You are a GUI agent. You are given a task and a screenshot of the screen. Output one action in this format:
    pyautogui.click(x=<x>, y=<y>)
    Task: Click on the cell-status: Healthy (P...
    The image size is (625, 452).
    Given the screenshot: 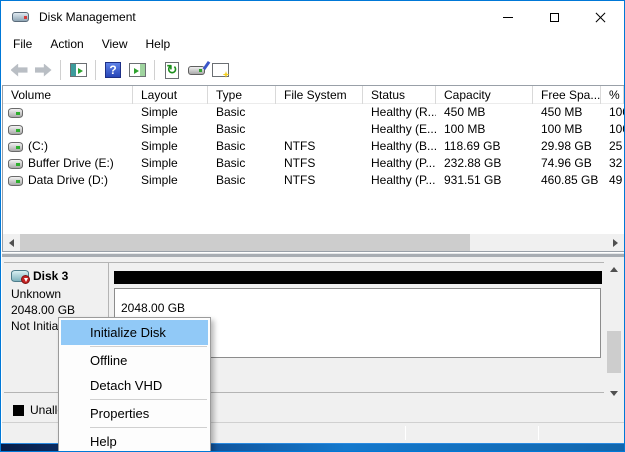 What is the action you would take?
    pyautogui.click(x=403, y=163)
    